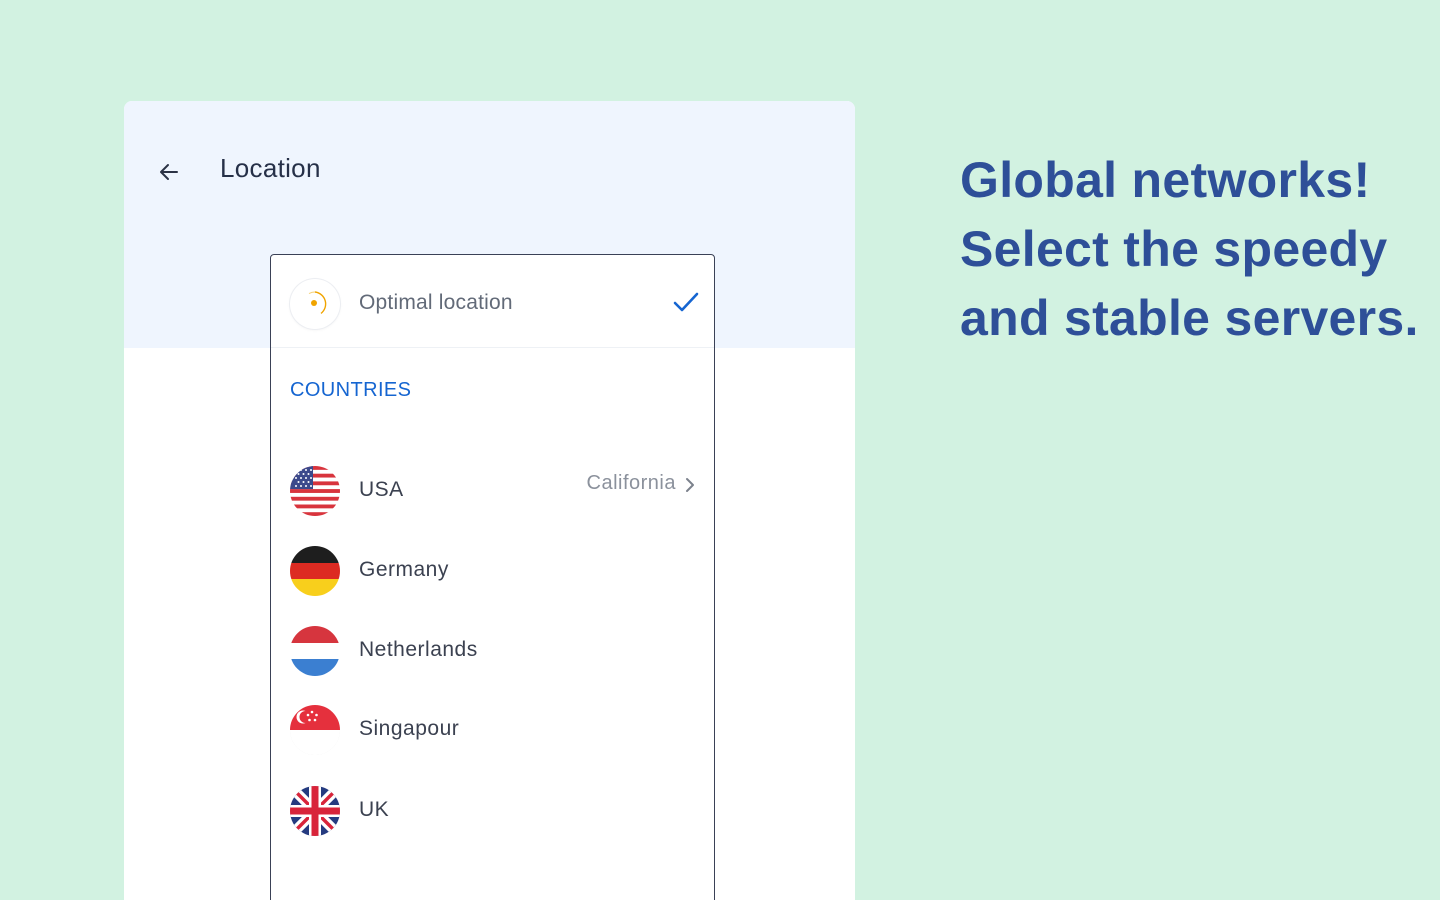 This screenshot has width=1440, height=900. What do you see at coordinates (1174, 249) in the screenshot?
I see `tagline-line-2: Select the speedy` at bounding box center [1174, 249].